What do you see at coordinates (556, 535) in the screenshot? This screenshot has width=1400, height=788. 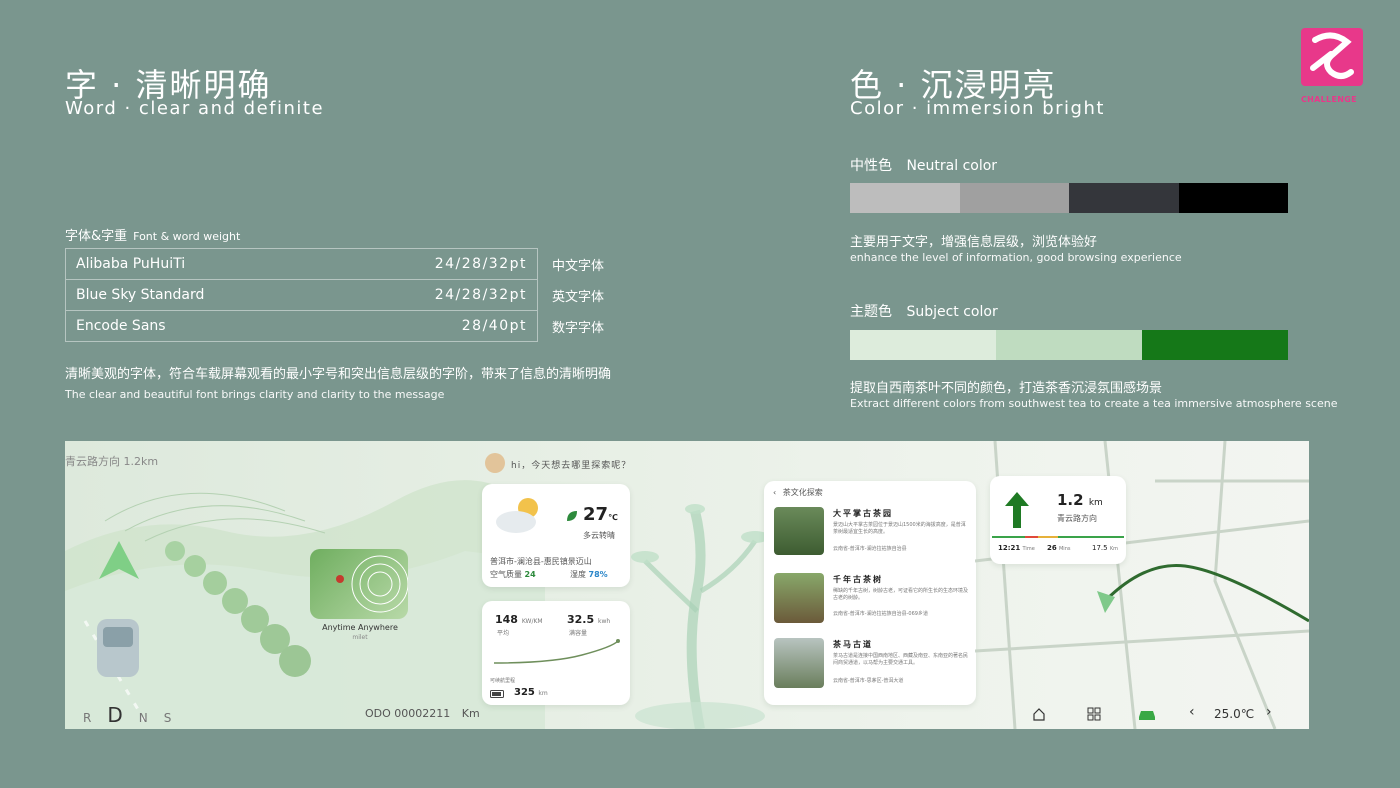 I see `weather-card: 27℃ 多云转晴 普洱市-澜沧县-惠民镇景迈山 空气质量 24 湿度 78%` at bounding box center [556, 535].